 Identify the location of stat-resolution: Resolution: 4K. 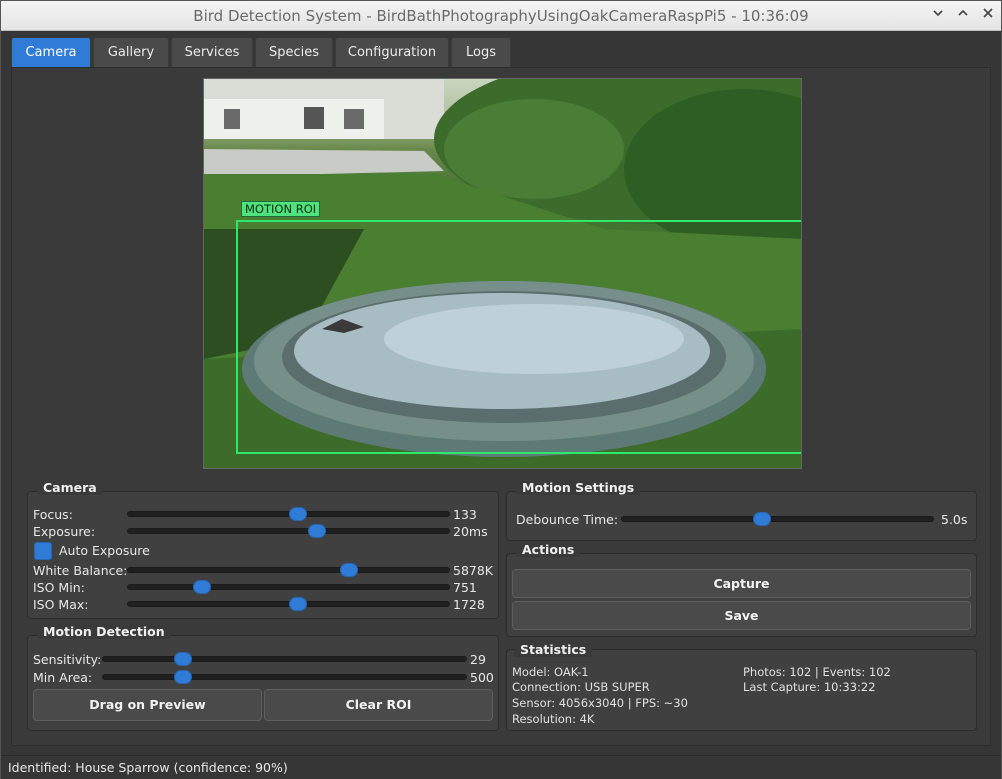
(553, 719).